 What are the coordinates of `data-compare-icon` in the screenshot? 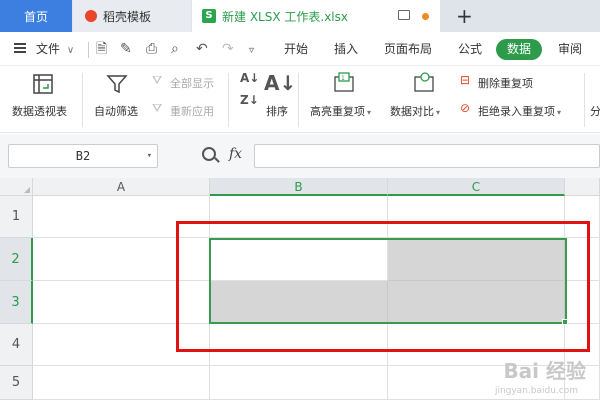 It's located at (424, 83).